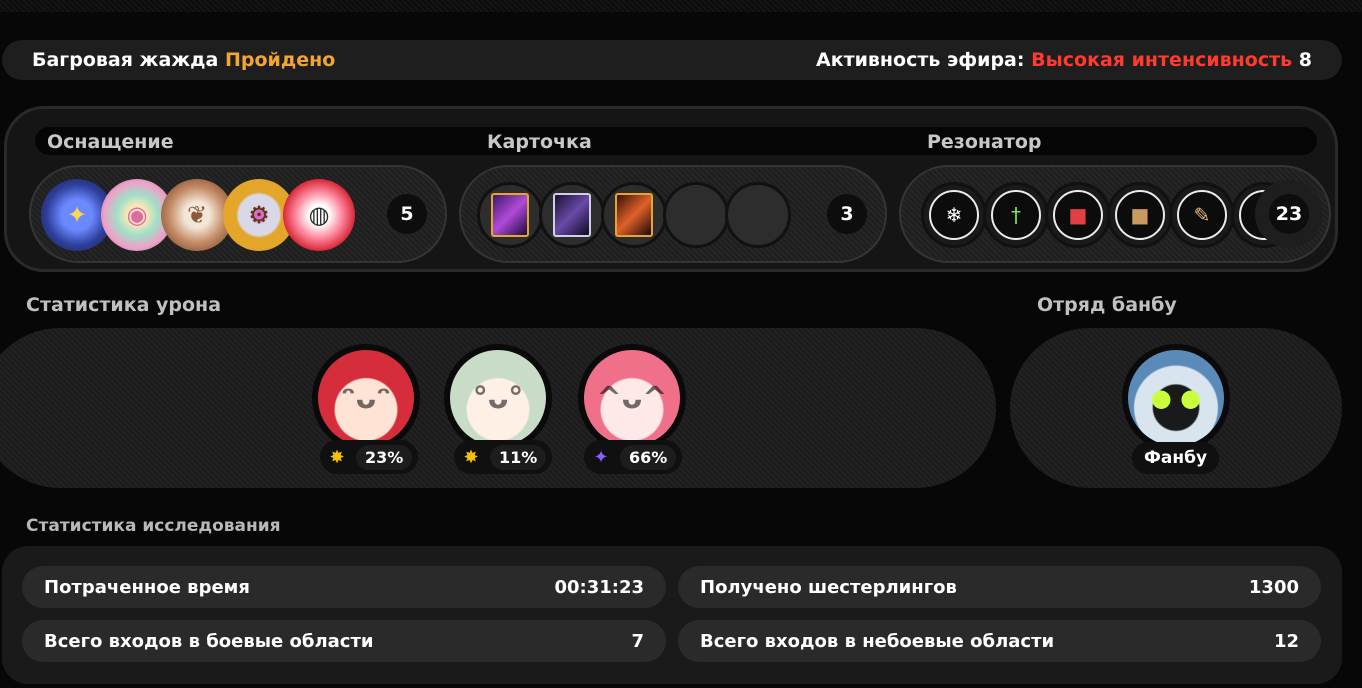 This screenshot has width=1362, height=688. What do you see at coordinates (681, 6) in the screenshot?
I see `top-decorative-strip` at bounding box center [681, 6].